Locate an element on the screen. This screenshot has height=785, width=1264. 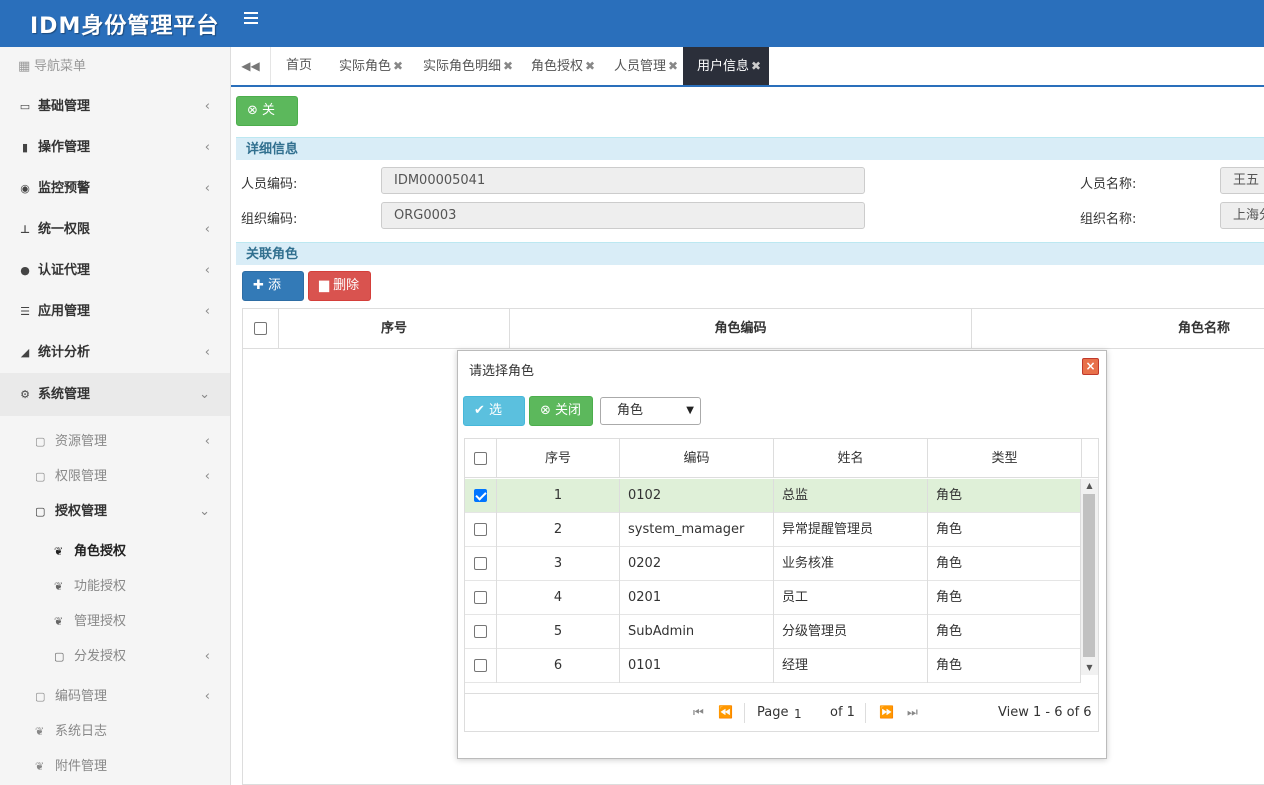
sidebar-item-authorization: ▢ 授权管理 ⌄ is located at coordinates (115, 511).